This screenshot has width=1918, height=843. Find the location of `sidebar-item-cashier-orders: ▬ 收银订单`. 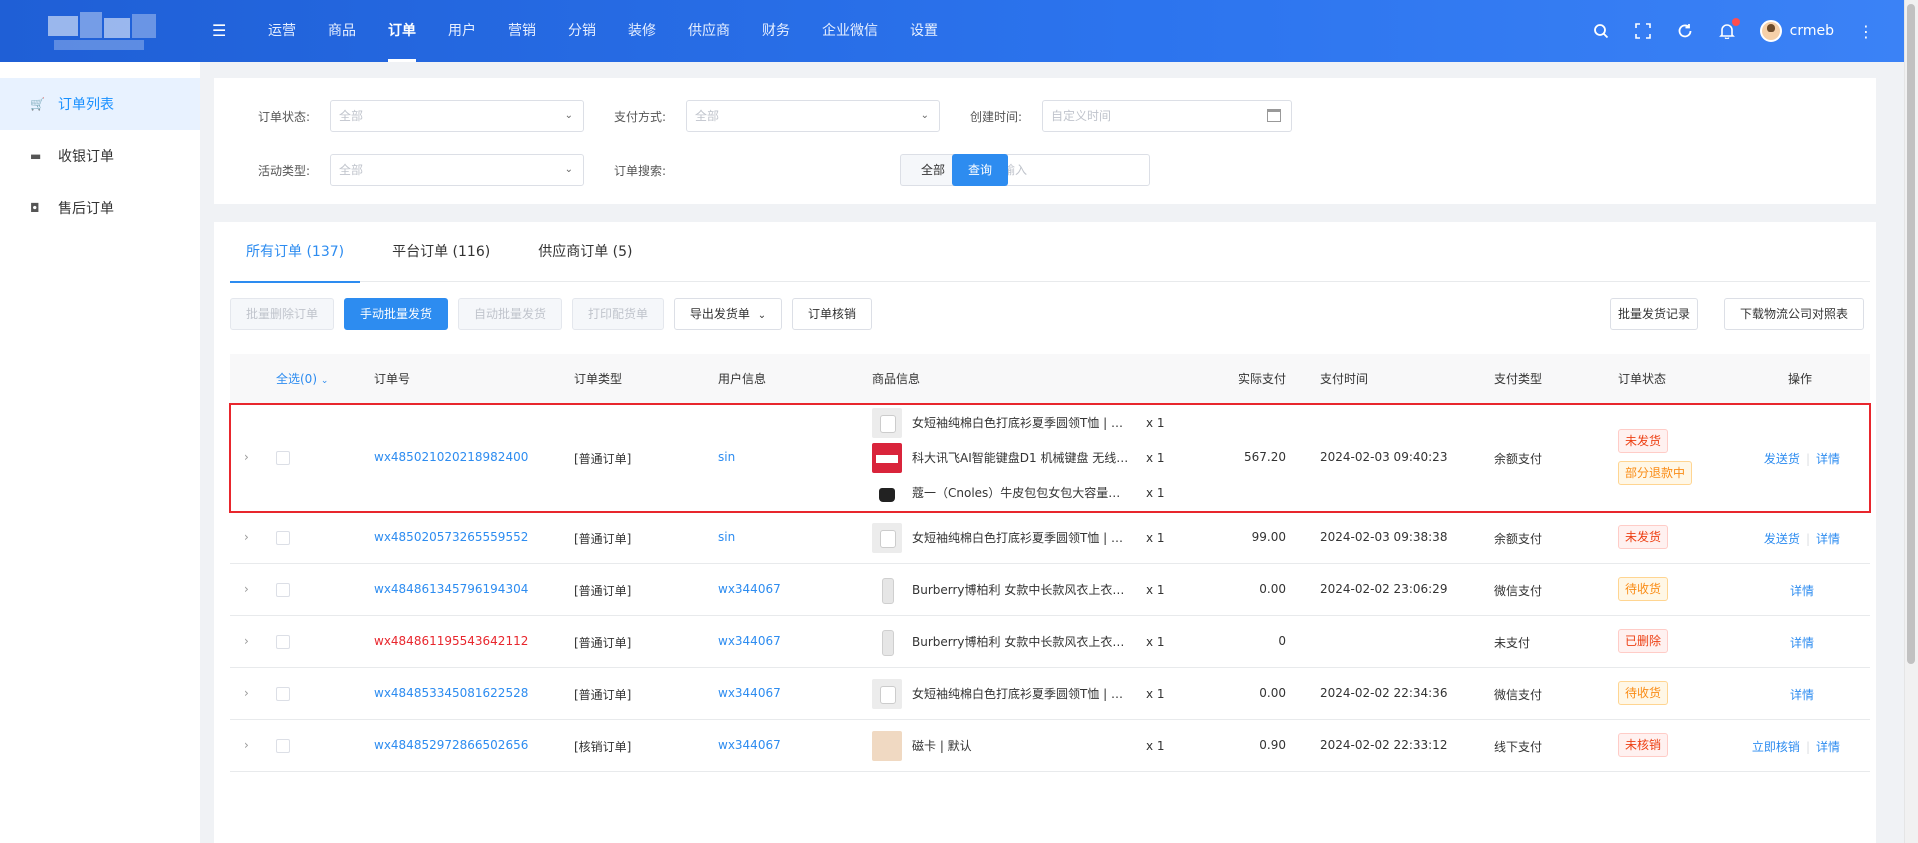

sidebar-item-cashier-orders: ▬ 收银订单 is located at coordinates (100, 156).